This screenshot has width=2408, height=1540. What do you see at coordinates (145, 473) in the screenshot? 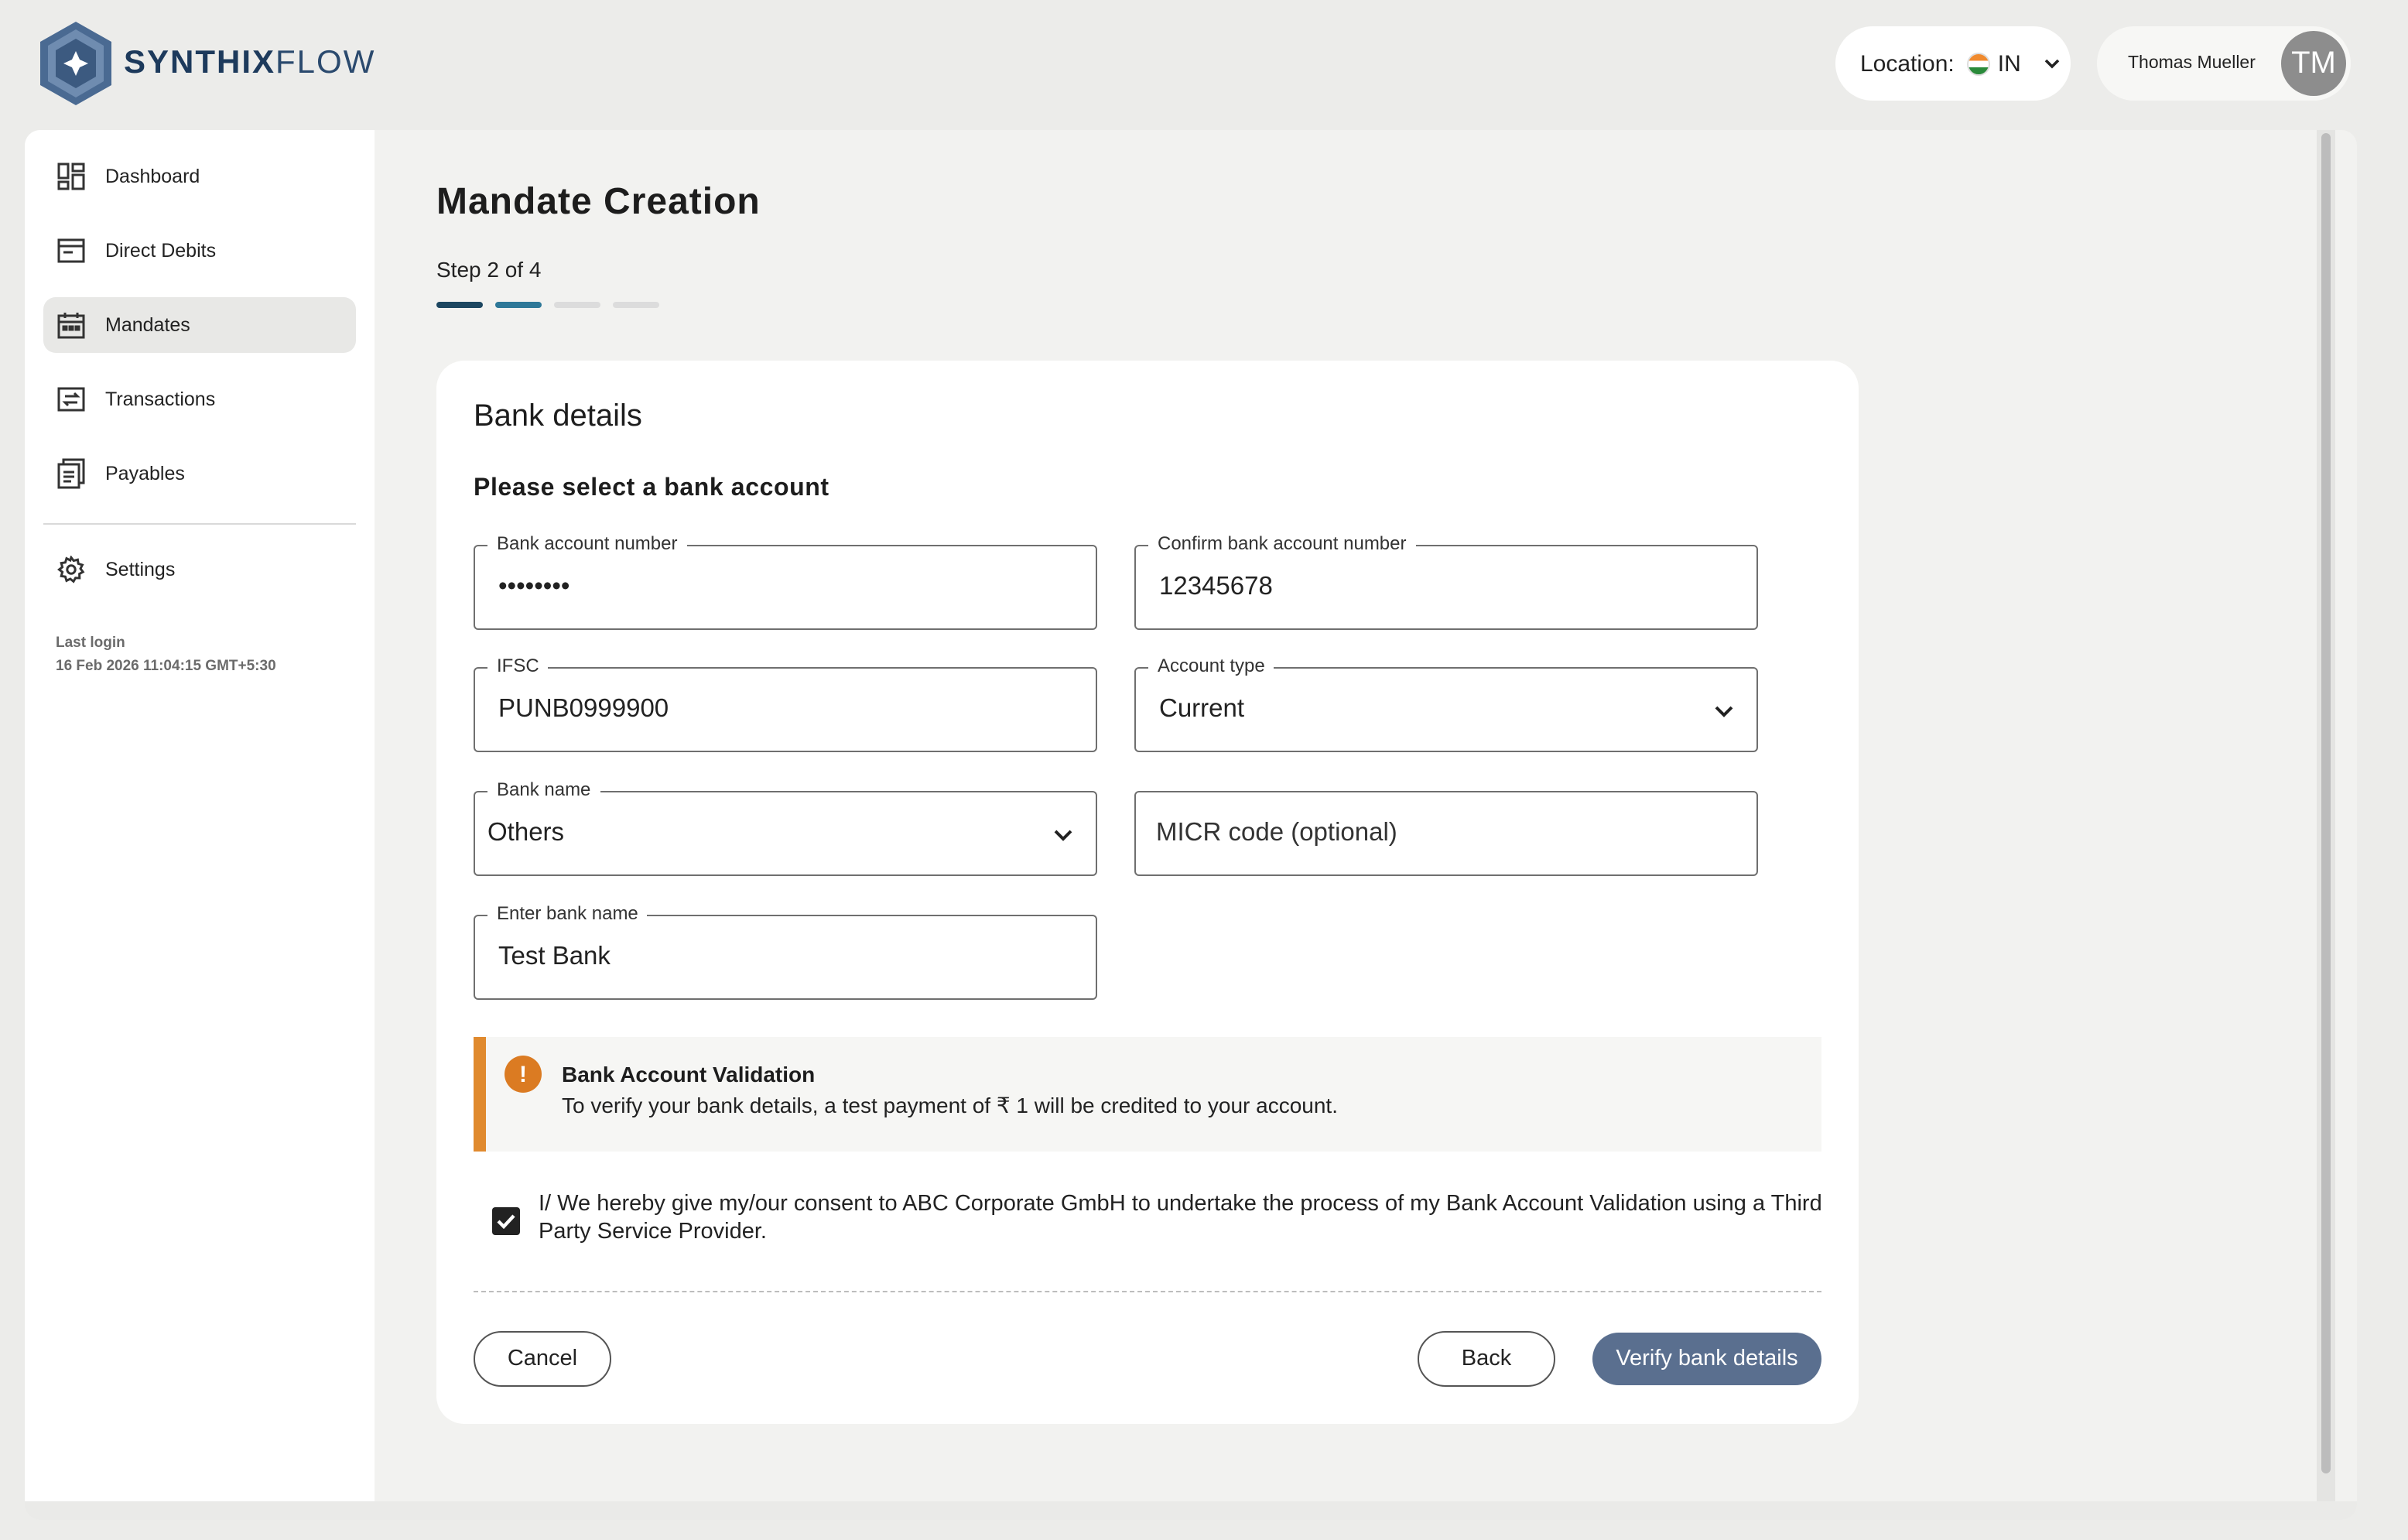
I see `sidebar-item-label: Payables` at bounding box center [145, 473].